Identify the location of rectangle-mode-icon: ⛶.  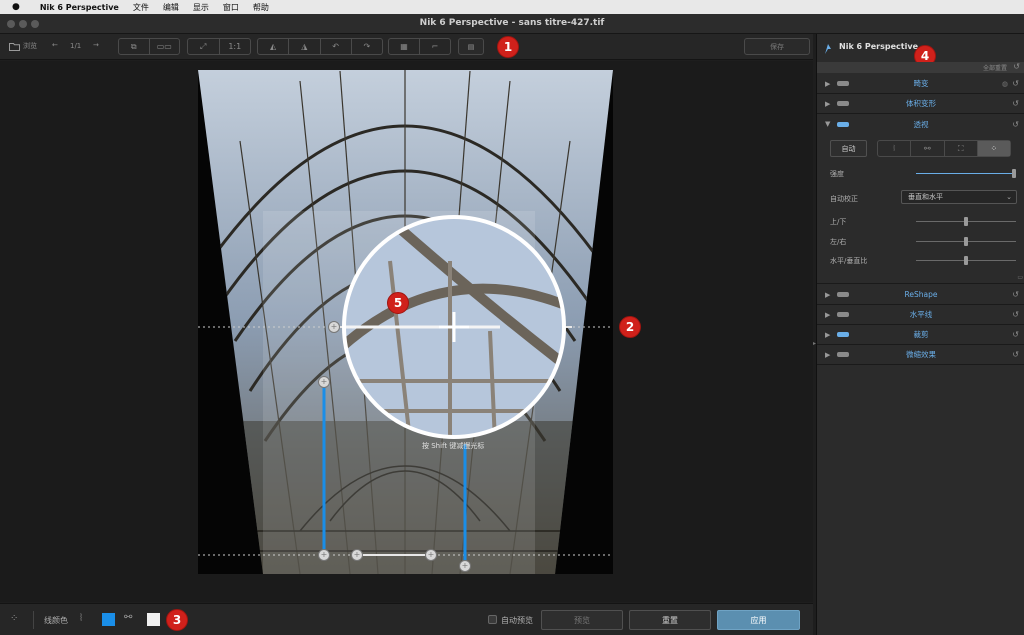
(961, 148).